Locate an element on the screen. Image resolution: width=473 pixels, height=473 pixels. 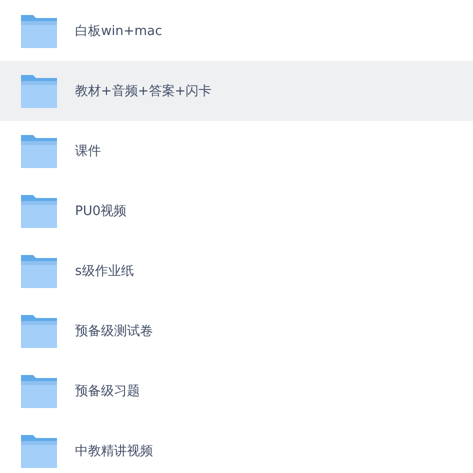
folder-name: 预备级习题 is located at coordinates (107, 391).